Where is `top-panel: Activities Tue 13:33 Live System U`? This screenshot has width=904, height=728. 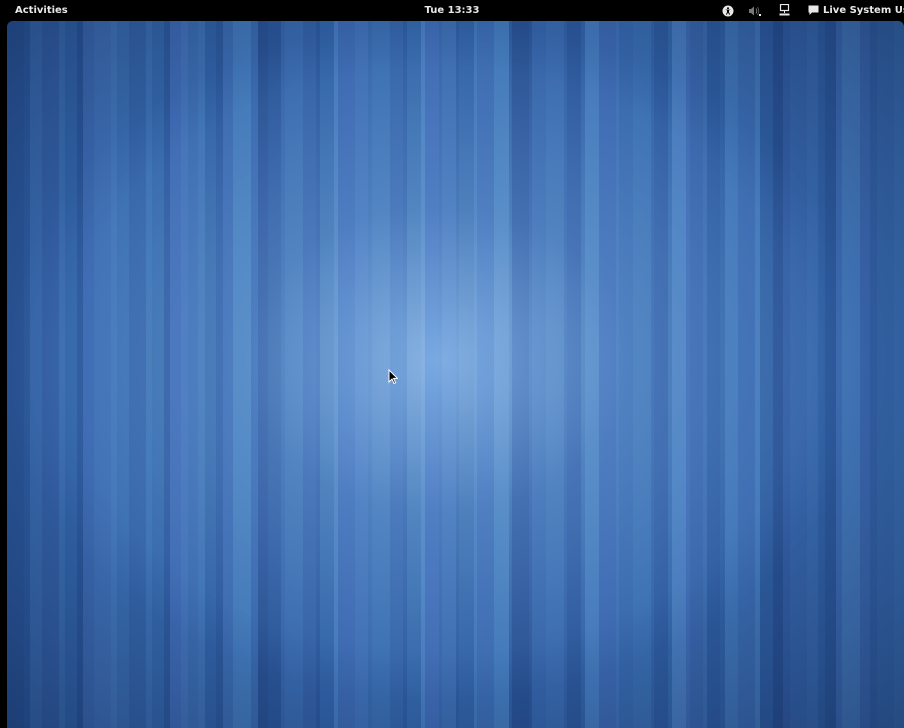 top-panel: Activities Tue 13:33 Live System U is located at coordinates (452, 10).